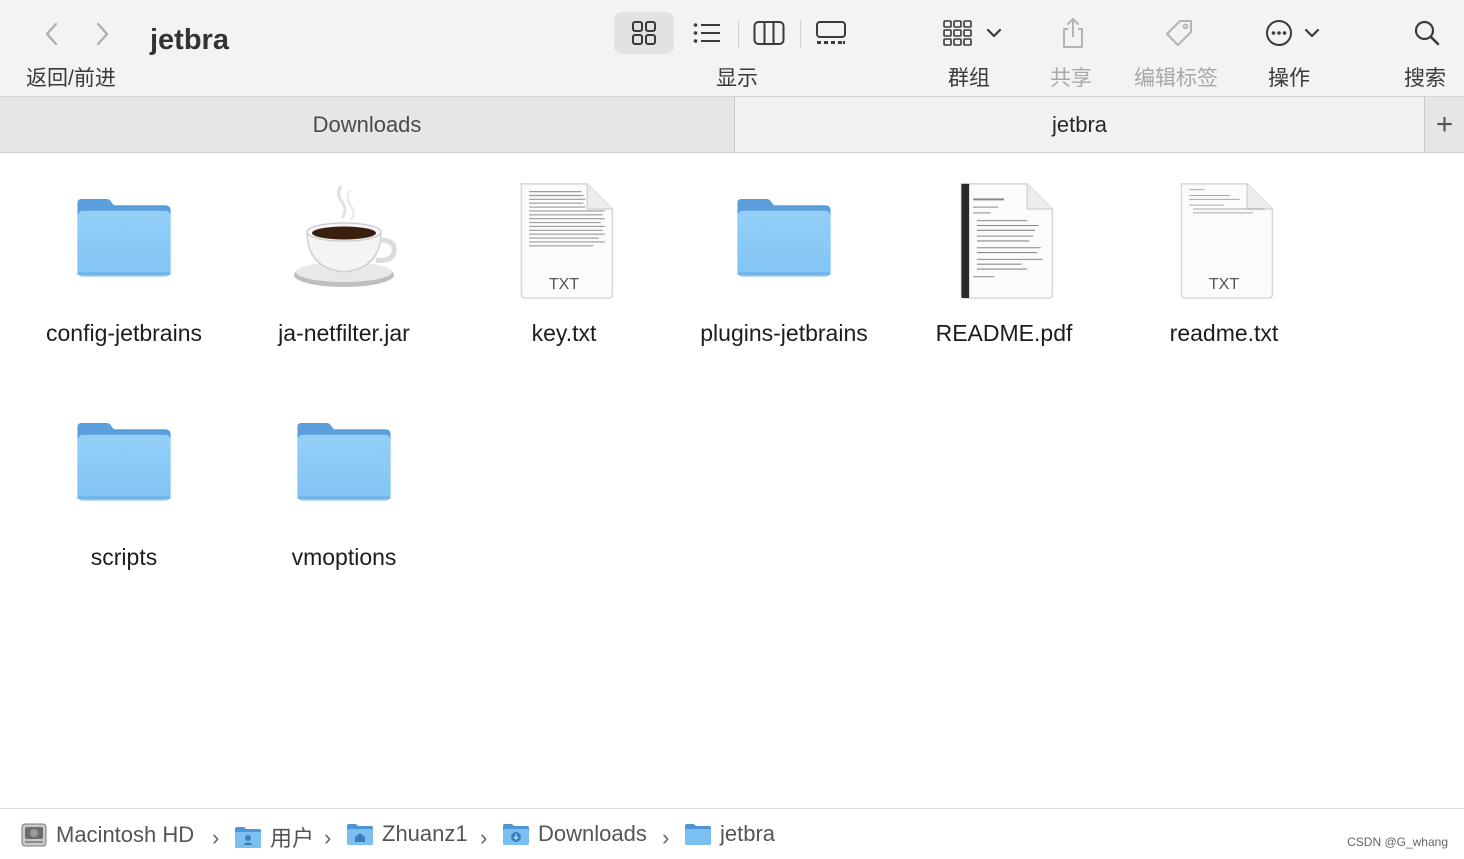 This screenshot has height=859, width=1464. I want to click on path-item-home: Zhuanz1, so click(407, 834).